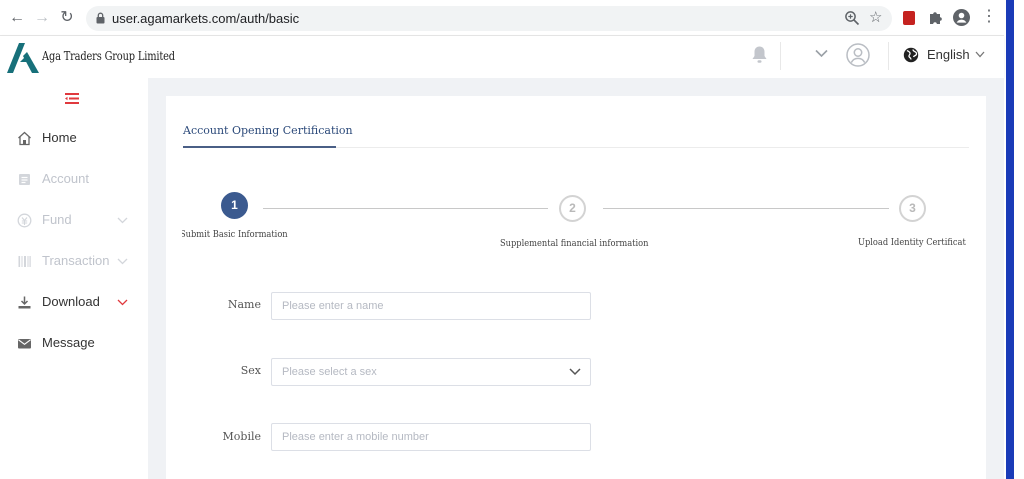 The image size is (1024, 479). Describe the element at coordinates (24, 261) in the screenshot. I see `transaction-icon` at that location.